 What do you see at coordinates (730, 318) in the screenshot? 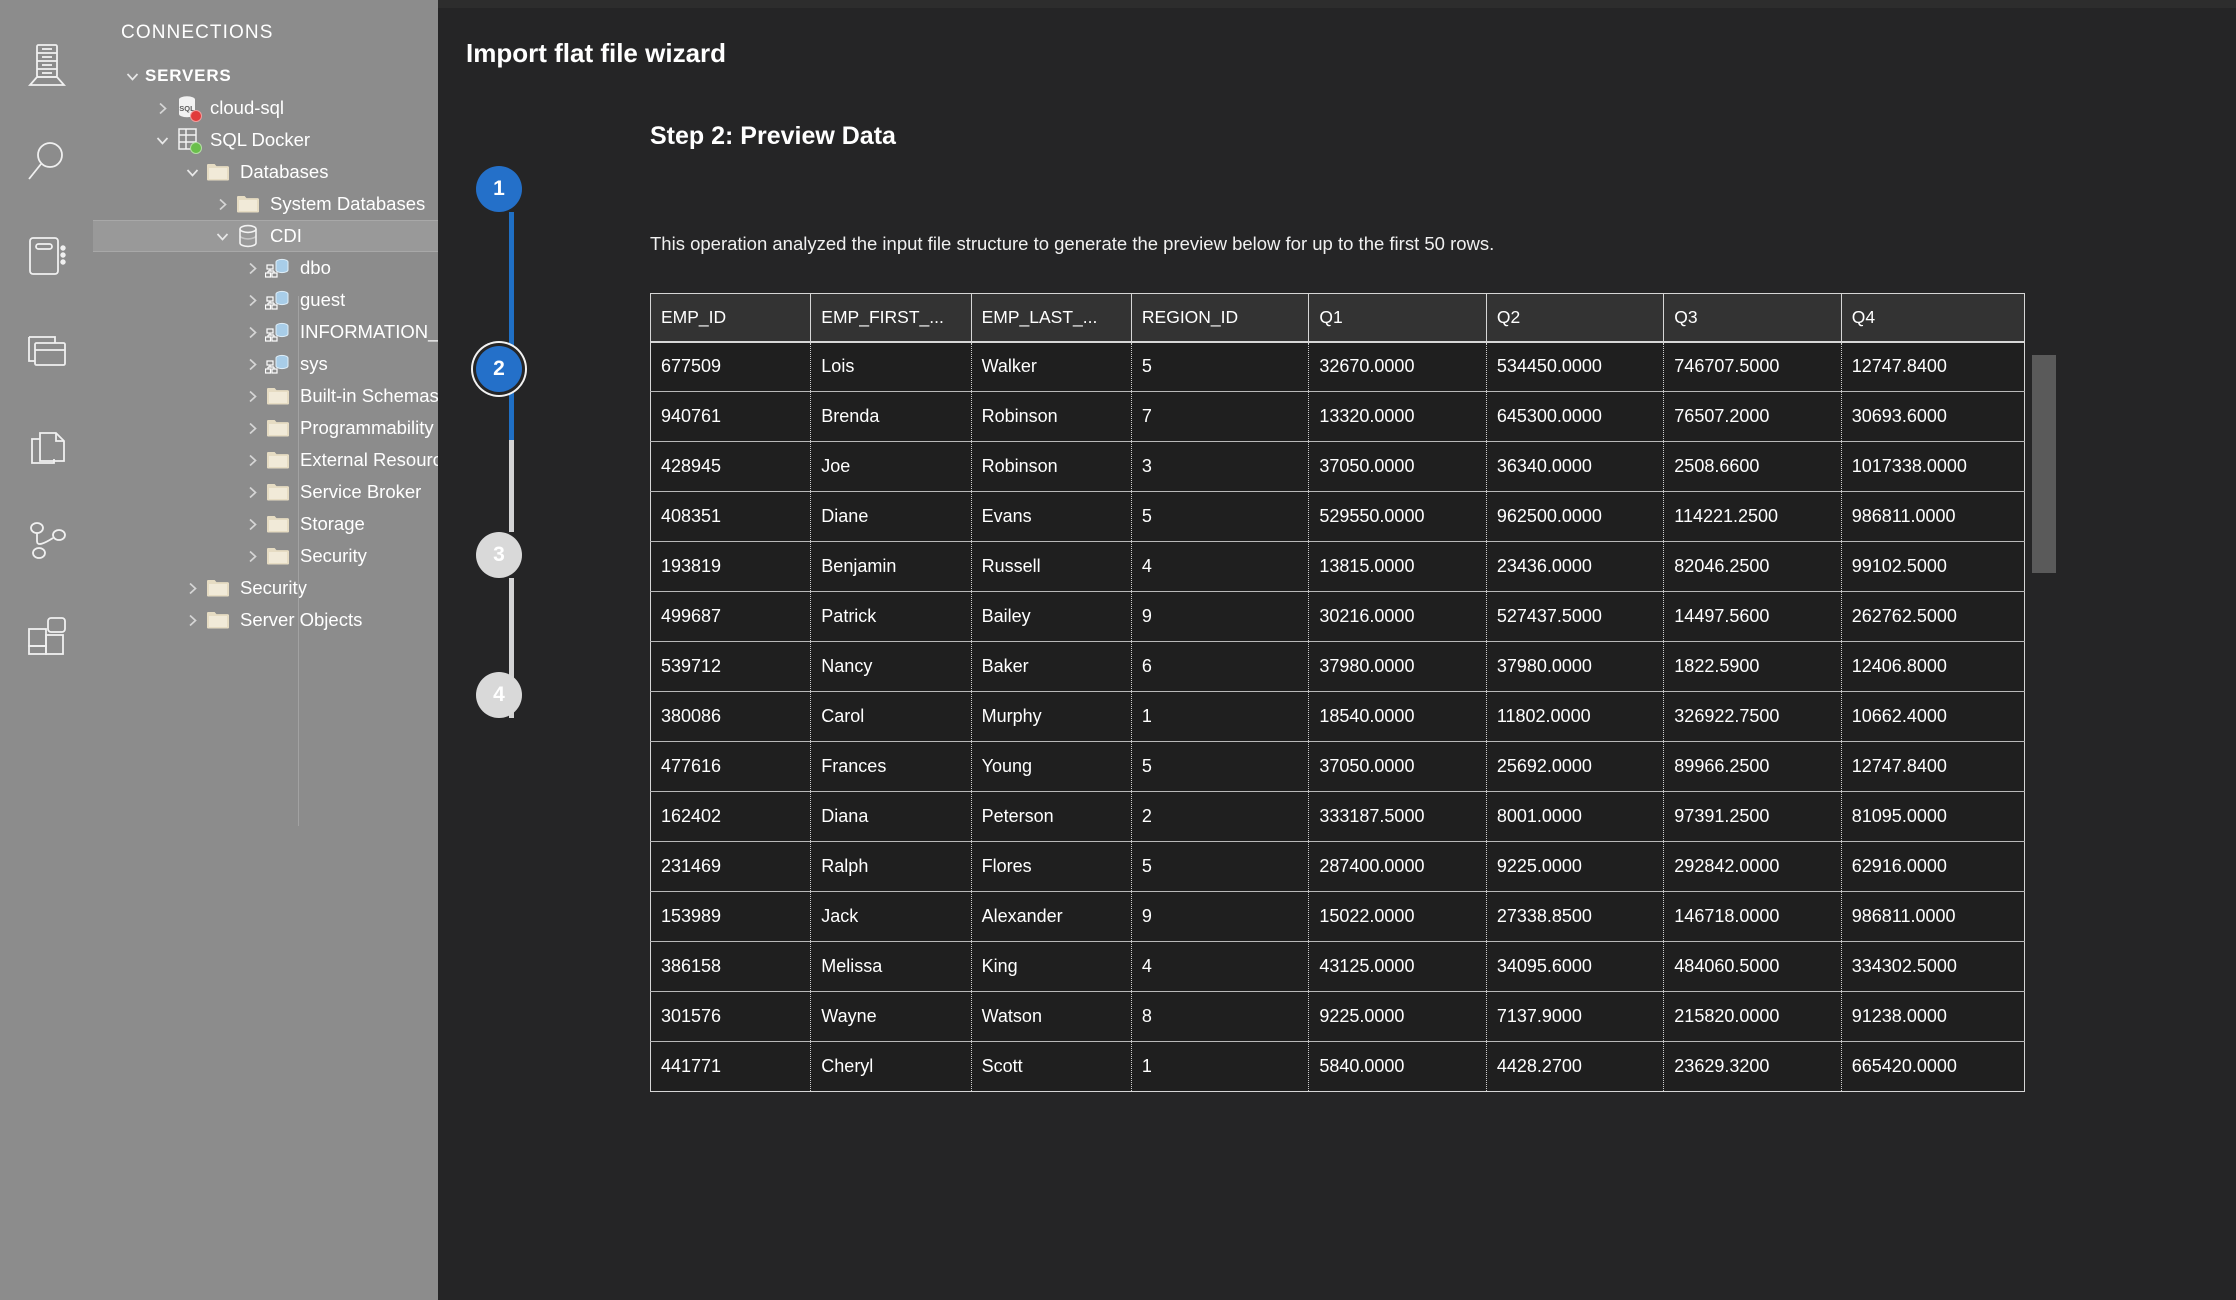
I see `column-header-empid: EMP_ID` at bounding box center [730, 318].